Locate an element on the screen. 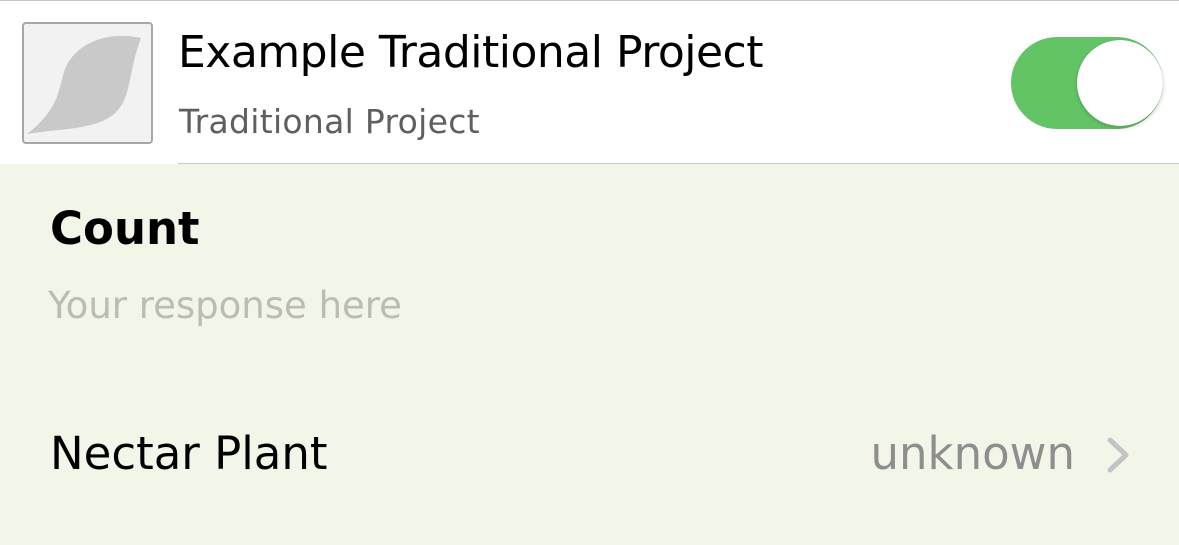  nectar-plant-label: Nectar Plant is located at coordinates (189, 453).